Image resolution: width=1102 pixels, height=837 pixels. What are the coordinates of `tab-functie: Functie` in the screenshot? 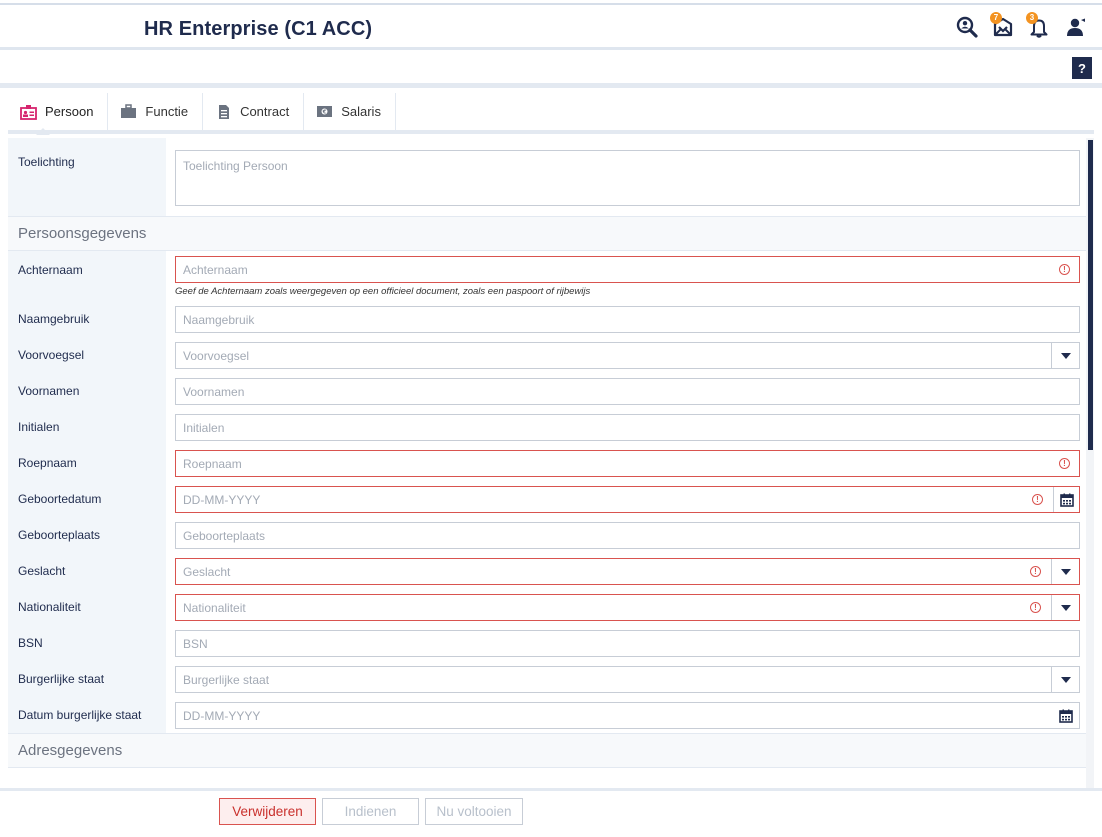 It's located at (156, 111).